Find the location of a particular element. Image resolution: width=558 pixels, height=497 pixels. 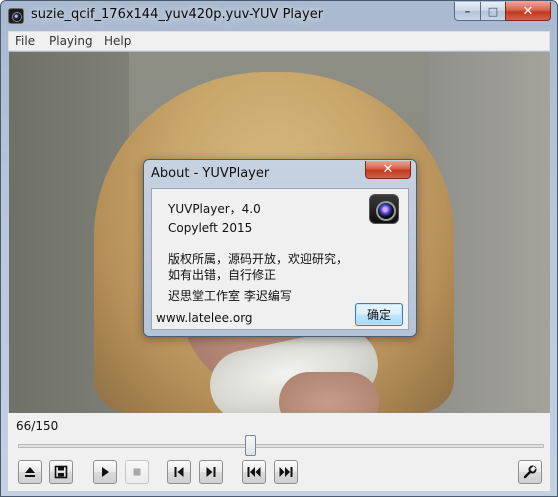

prev-frame-icon is located at coordinates (179, 472).